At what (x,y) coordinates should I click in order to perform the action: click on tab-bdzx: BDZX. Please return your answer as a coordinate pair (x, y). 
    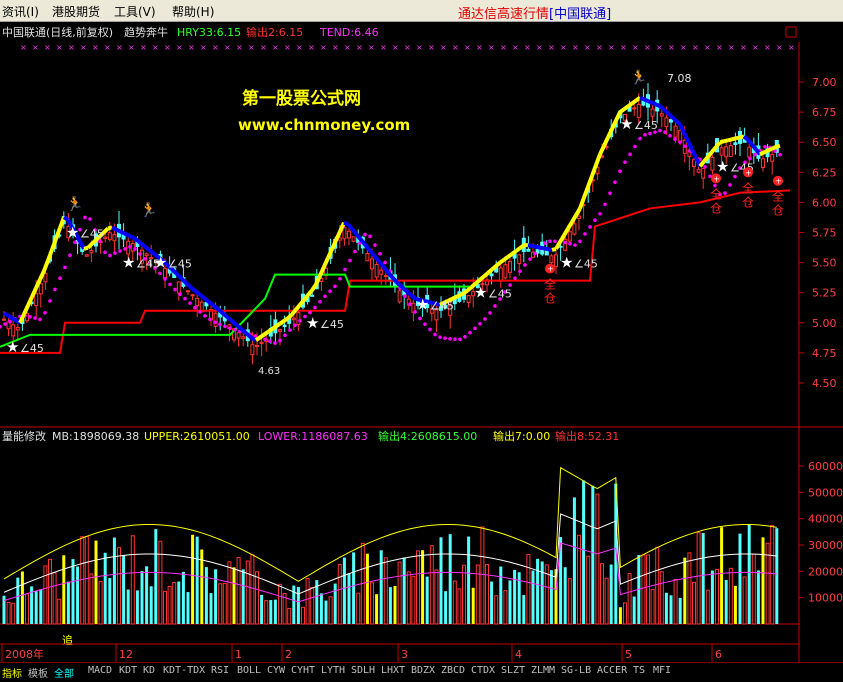
    Looking at the image, I should click on (423, 670).